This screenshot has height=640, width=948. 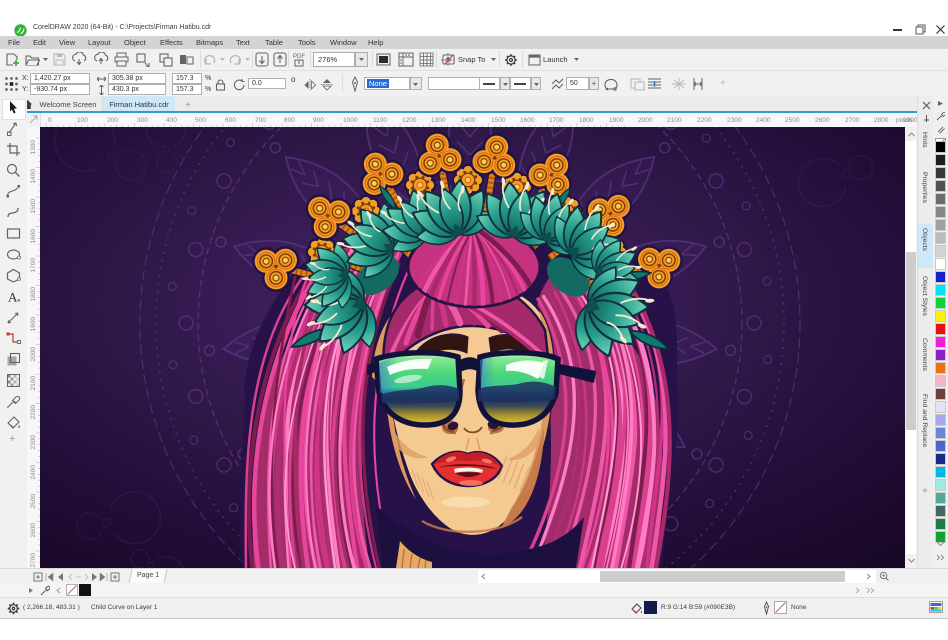 I want to click on svg-text: 2800, so click(x=881, y=120).